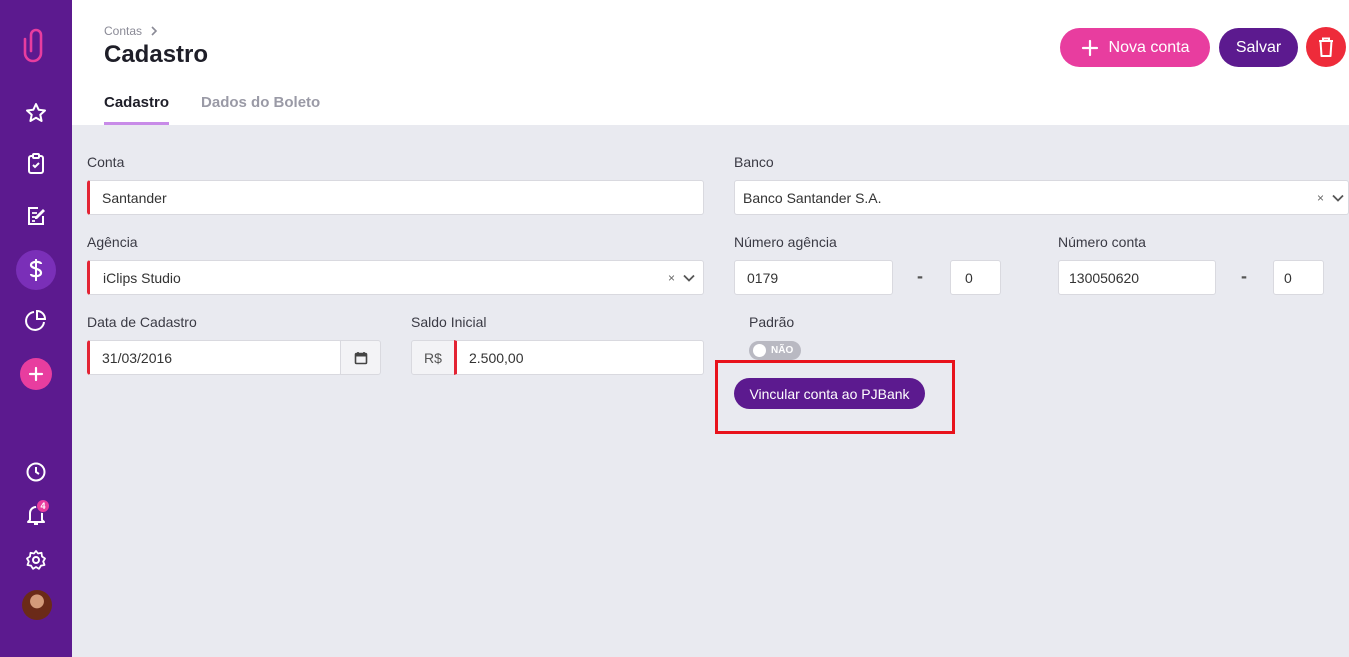 This screenshot has height=657, width=1349. I want to click on tab-bar: Cadastro Dados do Boleto, so click(212, 109).